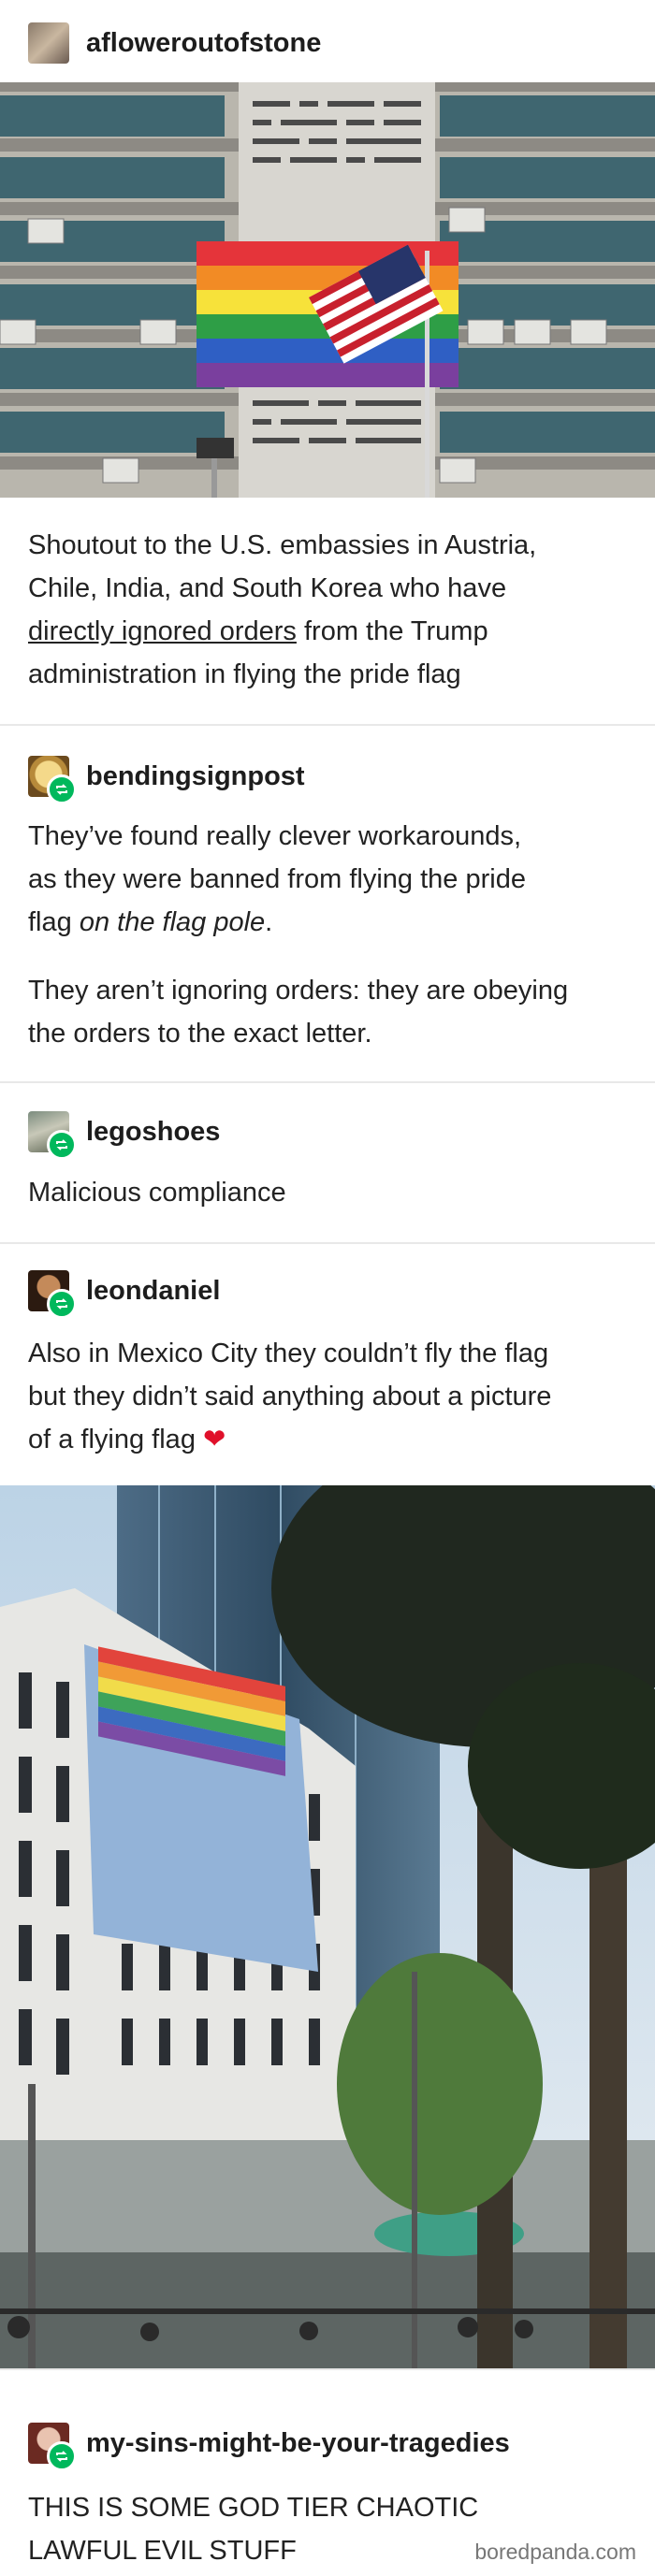 Image resolution: width=655 pixels, height=2576 pixels. What do you see at coordinates (157, 1193) in the screenshot?
I see `text-line: Malicious compliance` at bounding box center [157, 1193].